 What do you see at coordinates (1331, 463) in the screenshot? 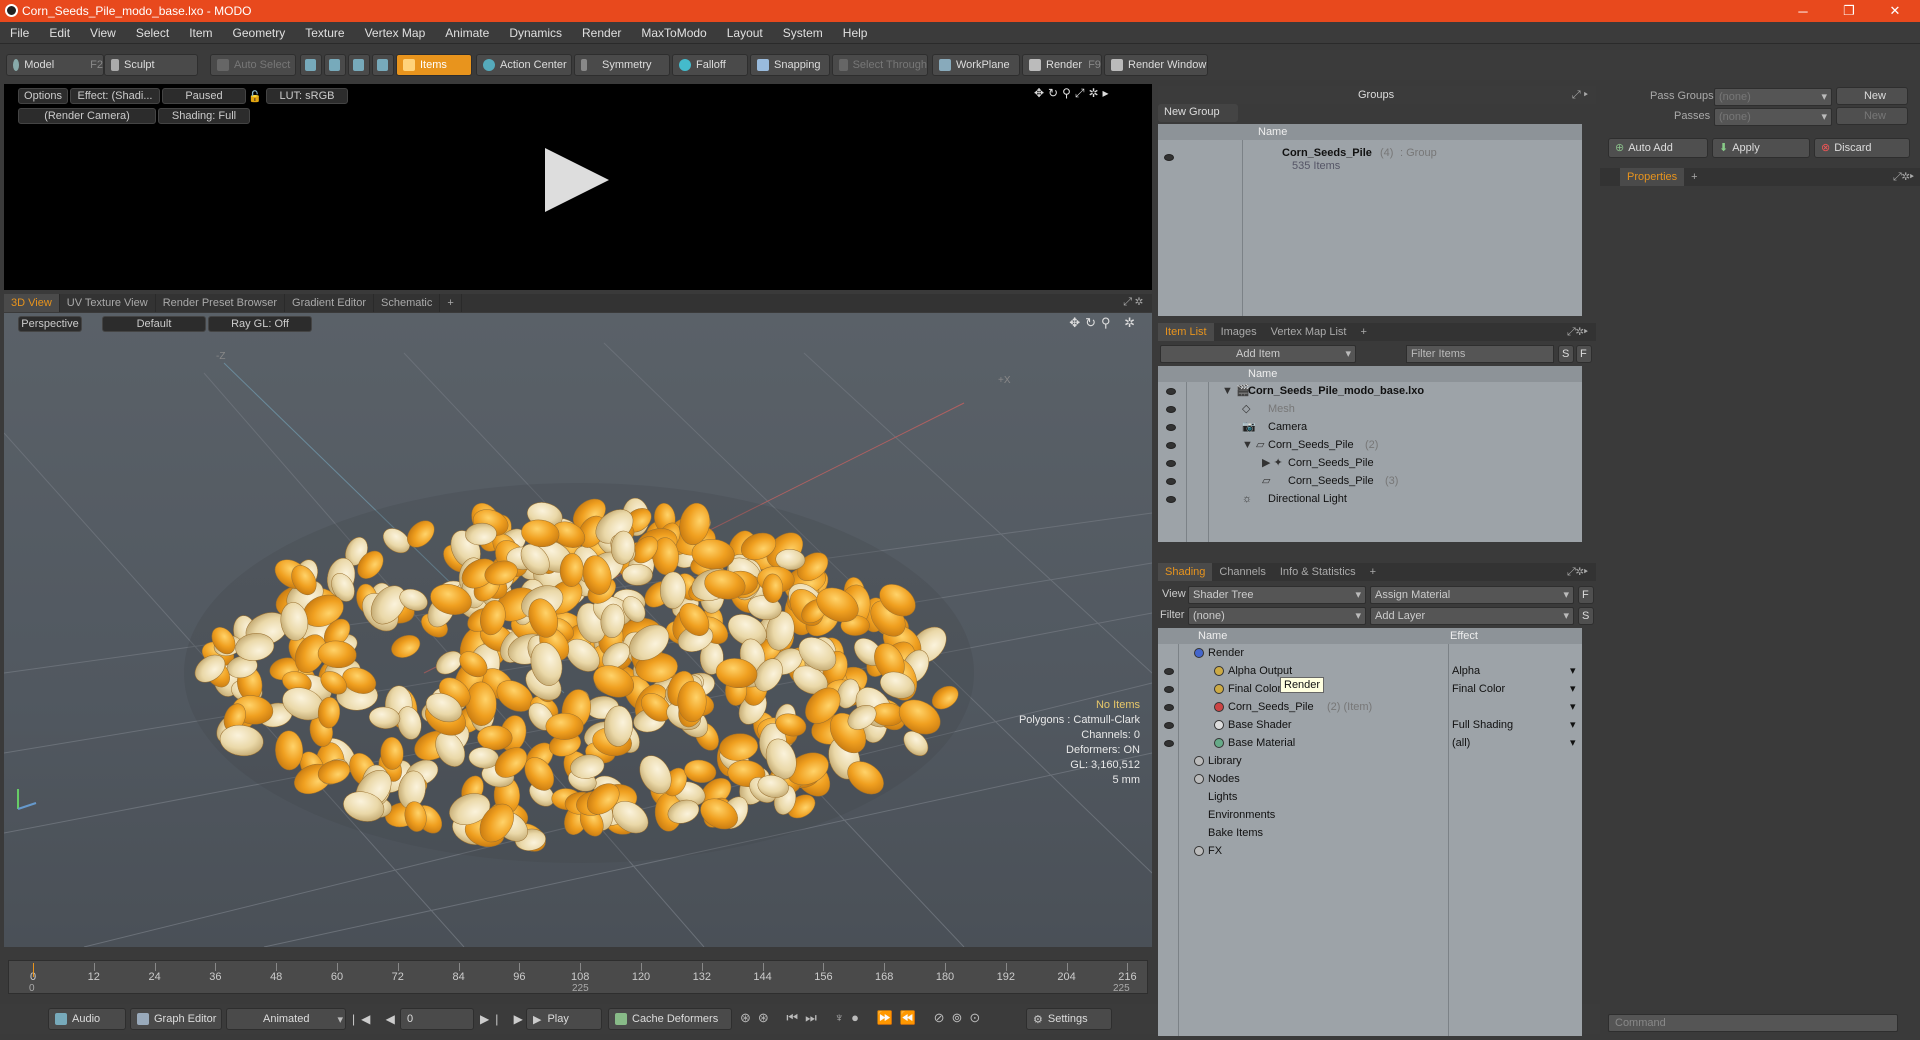
I see `item-list-row: Corn_Seeds_Pile` at bounding box center [1331, 463].